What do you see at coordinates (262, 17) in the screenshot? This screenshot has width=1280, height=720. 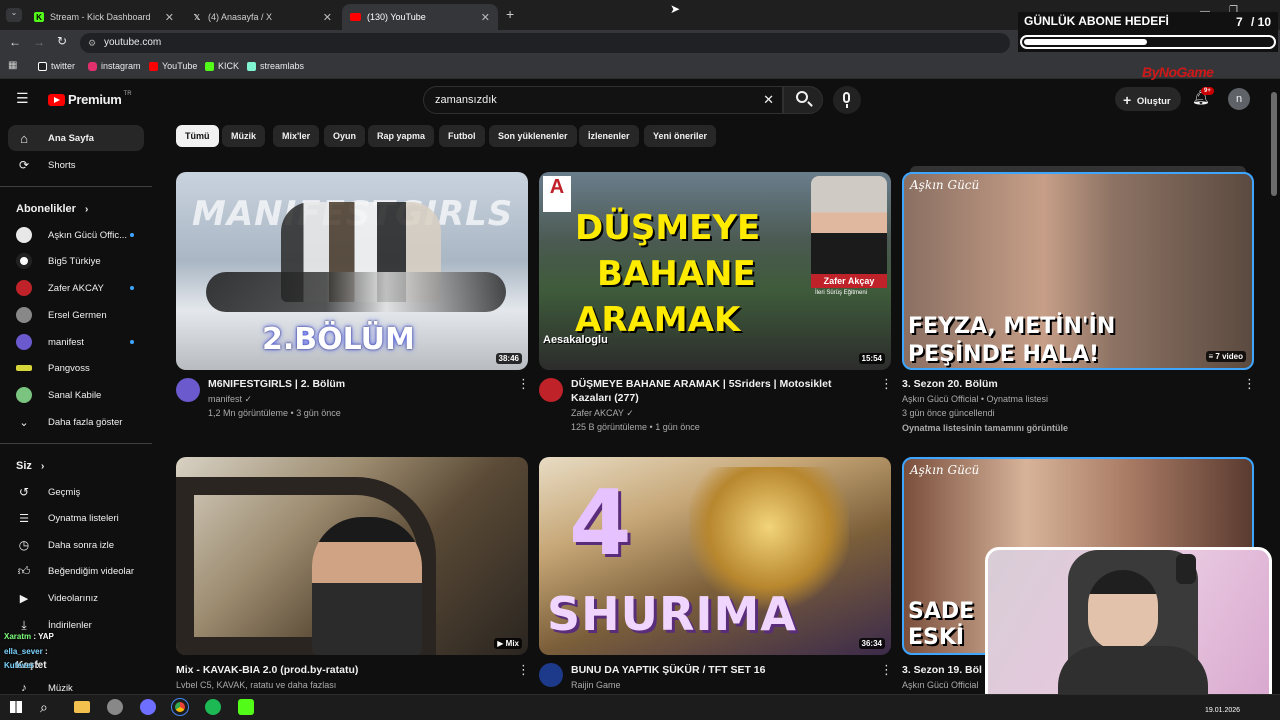 I see `tab-x: 𝕏 (4) Anasayfa / X ✕` at bounding box center [262, 17].